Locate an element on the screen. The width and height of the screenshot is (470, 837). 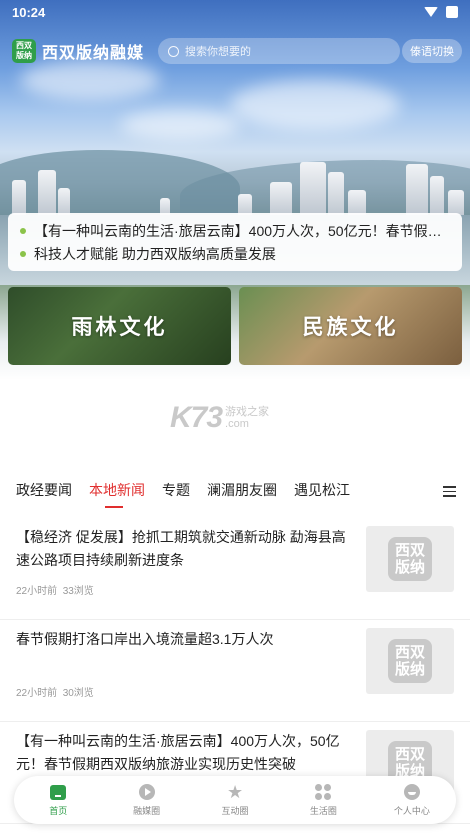
tab-politics-economy: 政经要闻 is located at coordinates (44, 490).